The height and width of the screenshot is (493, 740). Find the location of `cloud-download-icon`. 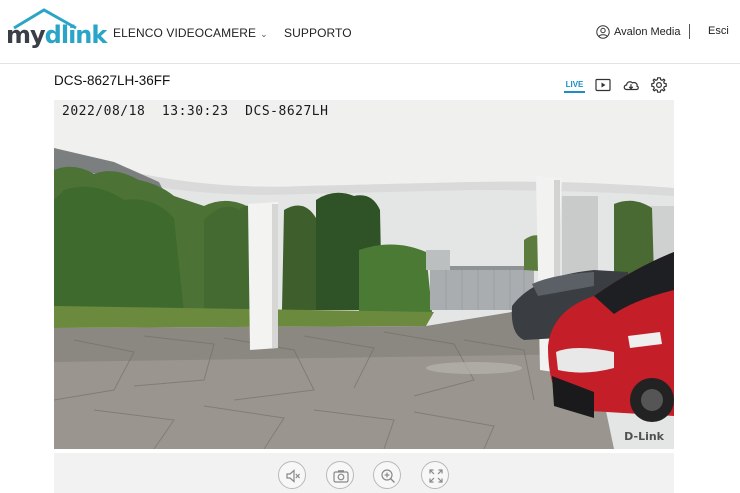

cloud-download-icon is located at coordinates (631, 85).